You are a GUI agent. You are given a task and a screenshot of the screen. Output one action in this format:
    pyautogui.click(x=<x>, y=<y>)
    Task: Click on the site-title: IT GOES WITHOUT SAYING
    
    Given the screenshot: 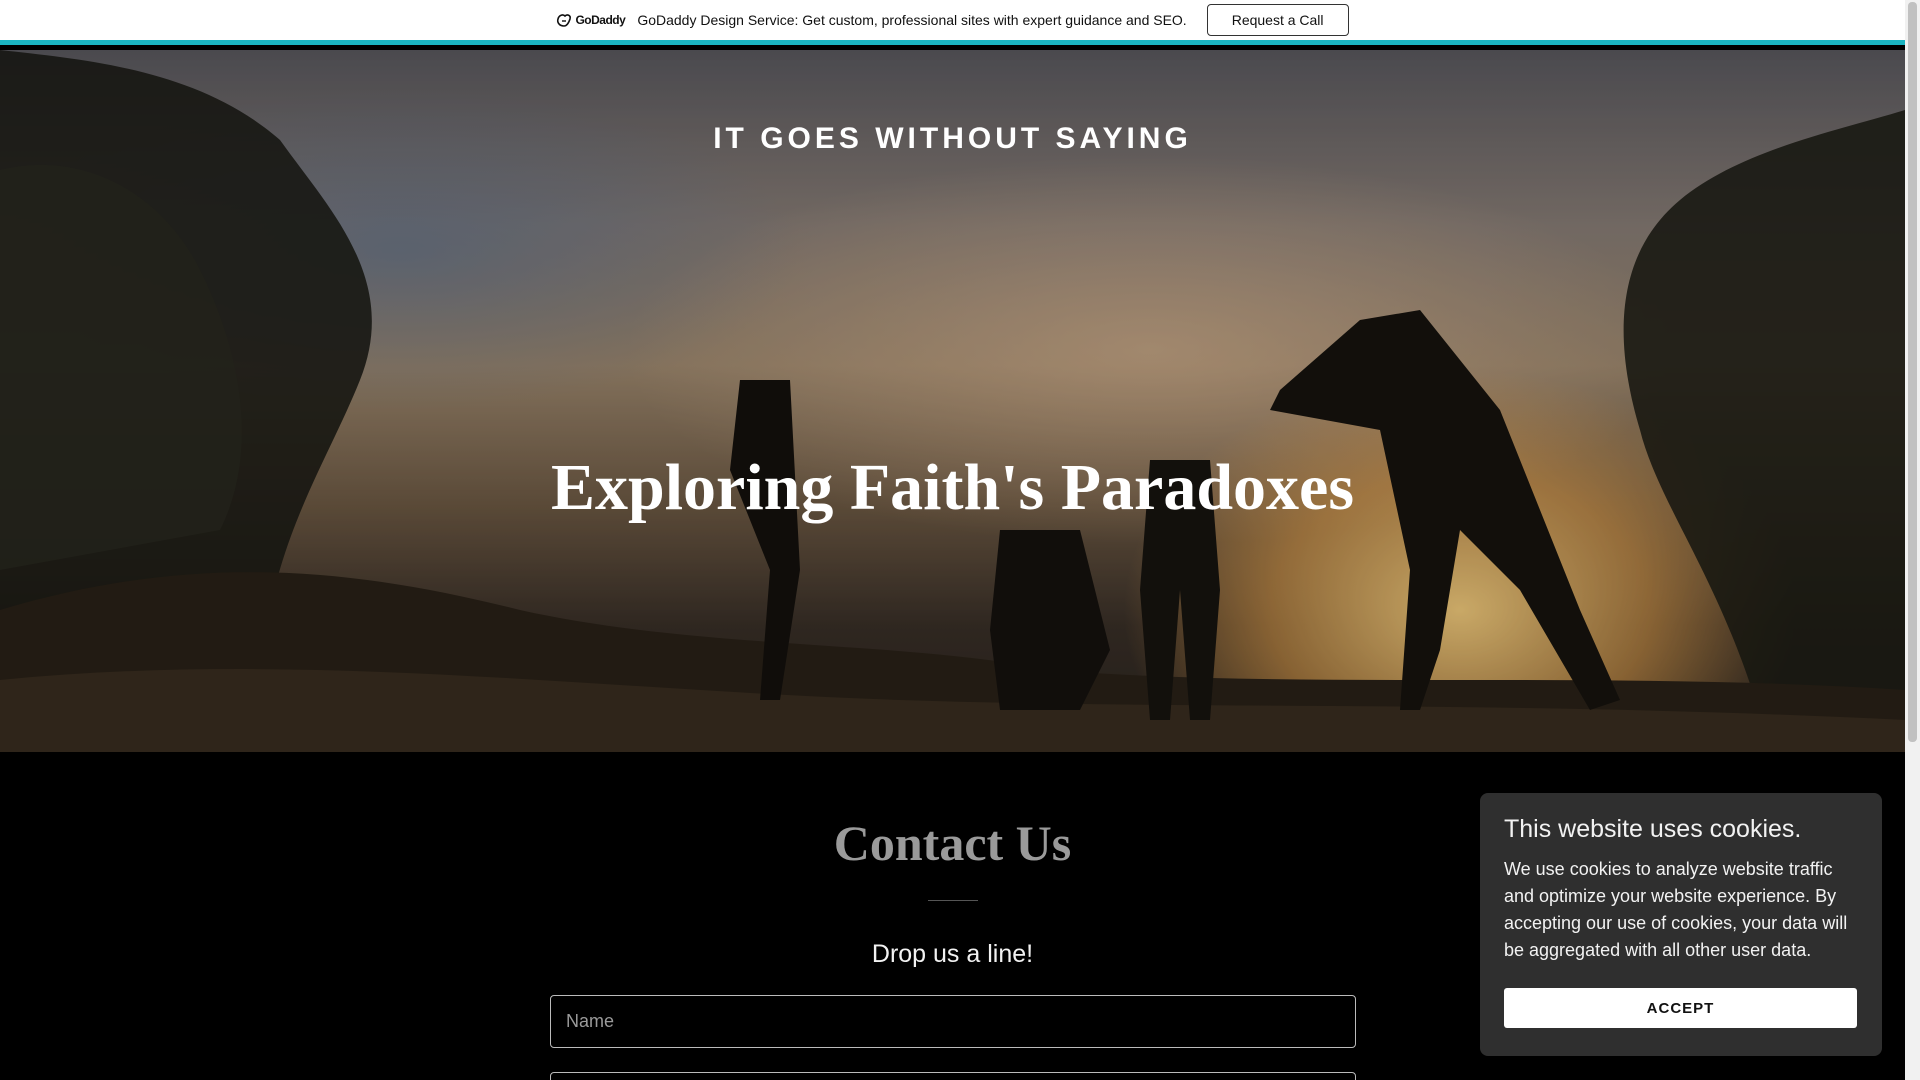 What is the action you would take?
    pyautogui.click(x=952, y=139)
    